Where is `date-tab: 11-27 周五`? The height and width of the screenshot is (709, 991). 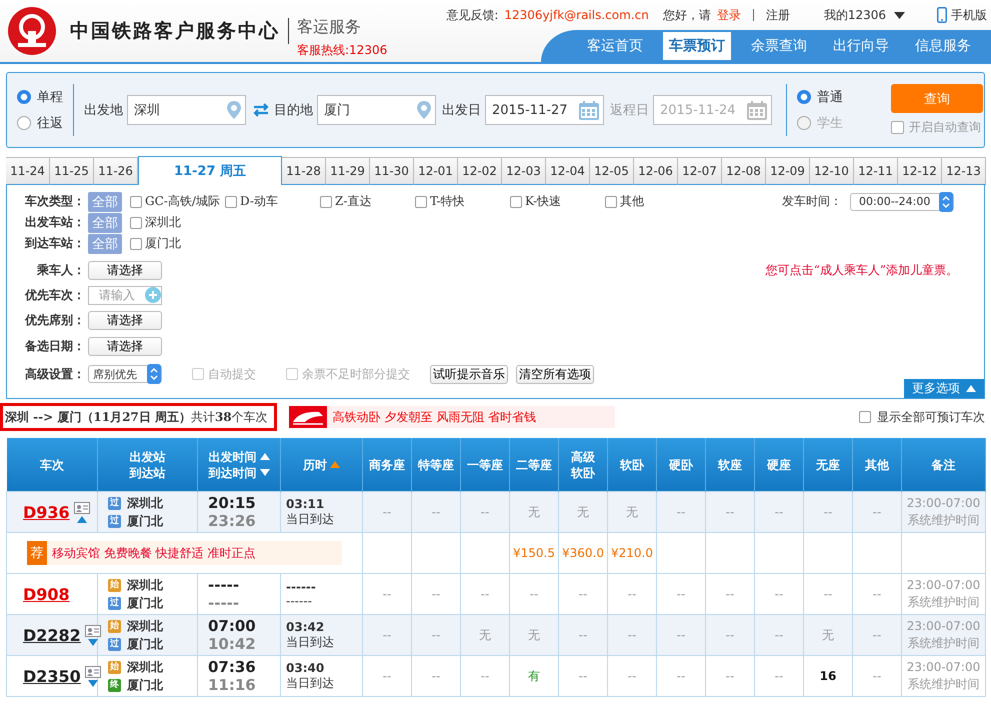
date-tab: 11-27 周五 is located at coordinates (210, 170).